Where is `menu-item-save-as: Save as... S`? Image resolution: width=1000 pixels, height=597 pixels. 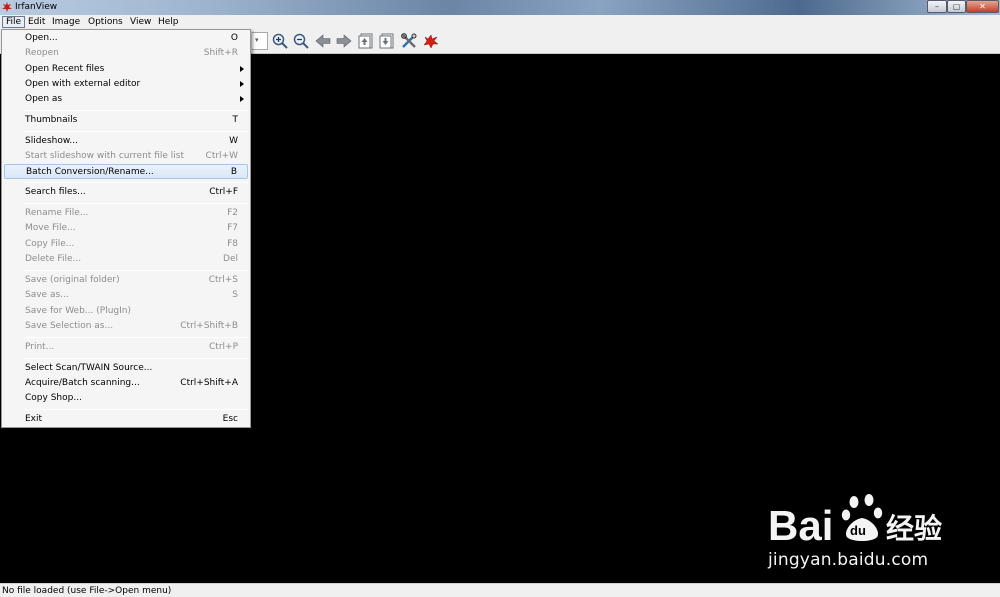
menu-item-save-as: Save as... S is located at coordinates (126, 295).